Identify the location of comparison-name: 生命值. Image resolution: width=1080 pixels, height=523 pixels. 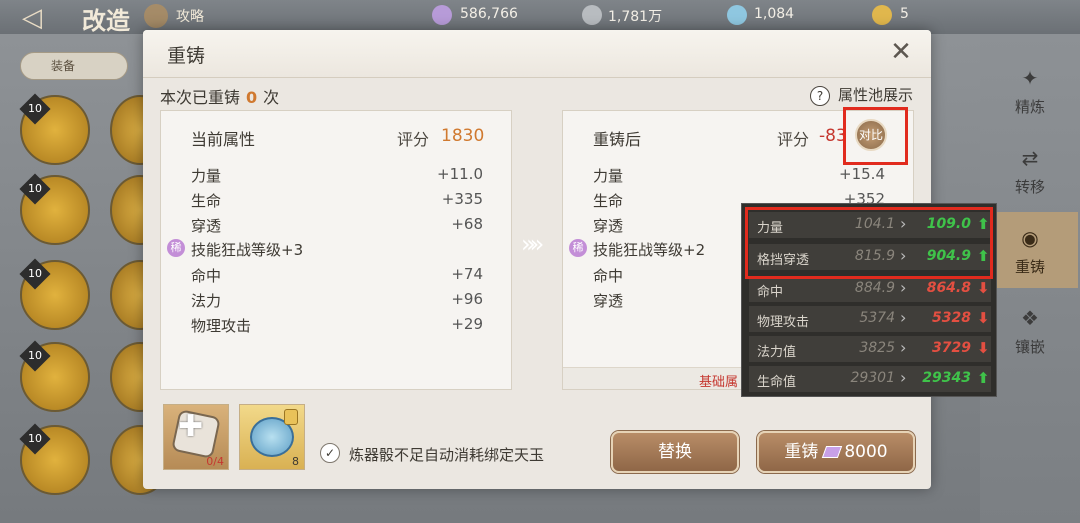
(777, 382).